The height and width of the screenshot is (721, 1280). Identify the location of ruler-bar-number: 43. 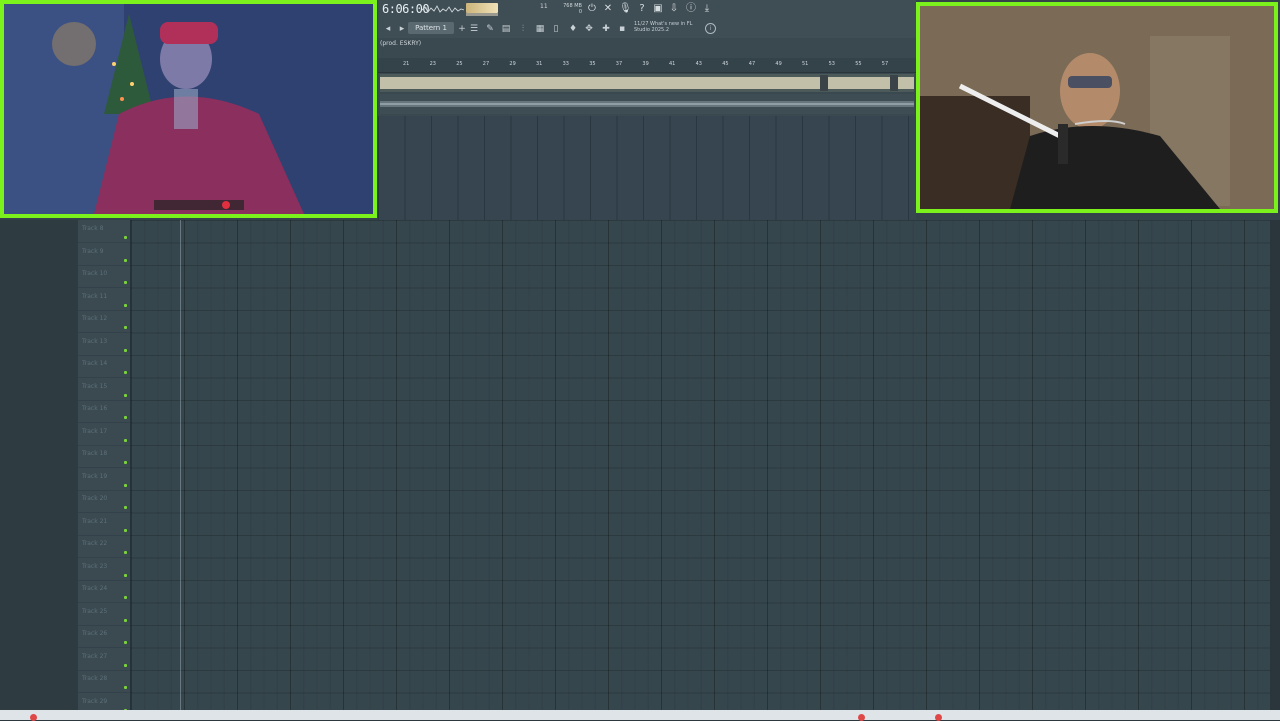
(698, 64).